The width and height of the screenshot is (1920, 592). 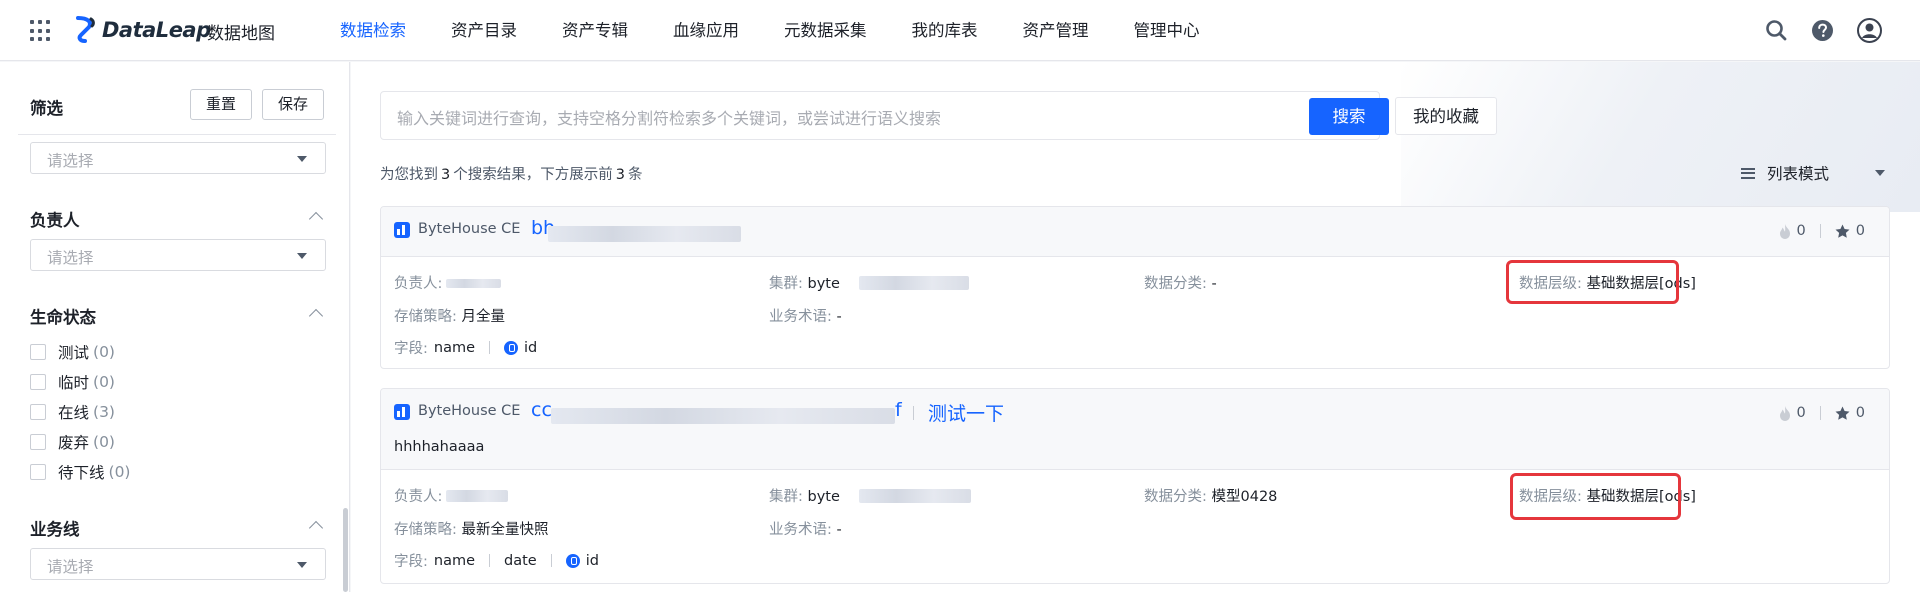 What do you see at coordinates (800, 530) in the screenshot?
I see `field-label: 业务术语:` at bounding box center [800, 530].